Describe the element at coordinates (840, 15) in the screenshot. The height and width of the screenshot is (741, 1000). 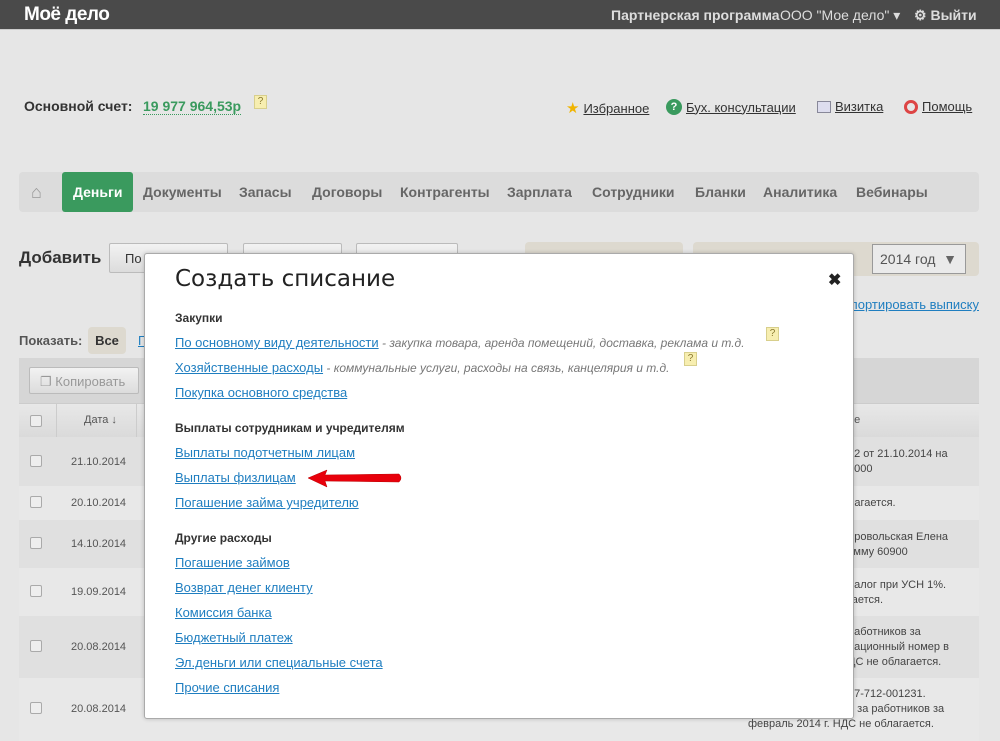
I see `company-selector: ООО "Мое дело" ▾` at that location.